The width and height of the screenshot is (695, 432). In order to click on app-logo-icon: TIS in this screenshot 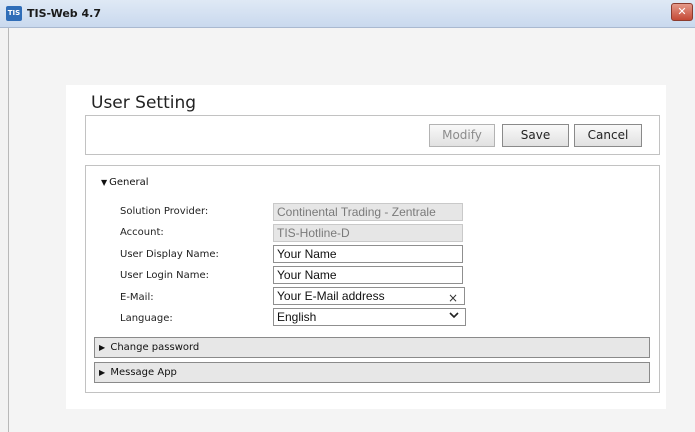, I will do `click(14, 13)`.